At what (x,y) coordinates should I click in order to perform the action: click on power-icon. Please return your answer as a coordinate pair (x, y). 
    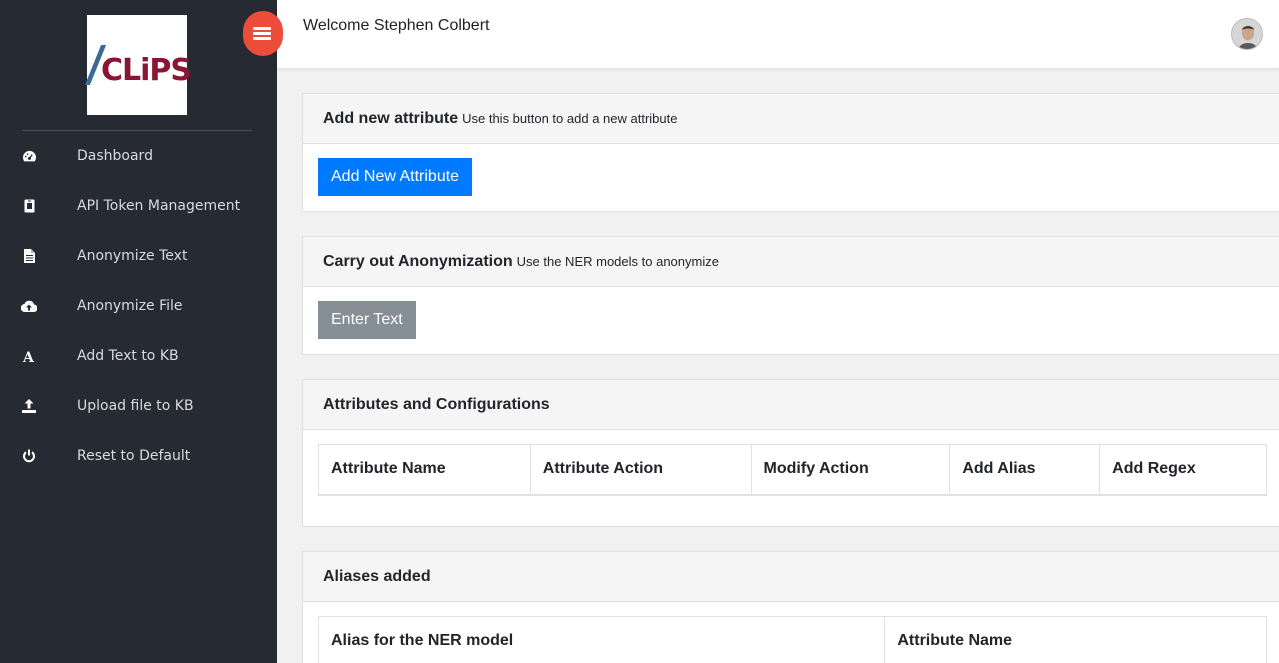
    Looking at the image, I should click on (29, 456).